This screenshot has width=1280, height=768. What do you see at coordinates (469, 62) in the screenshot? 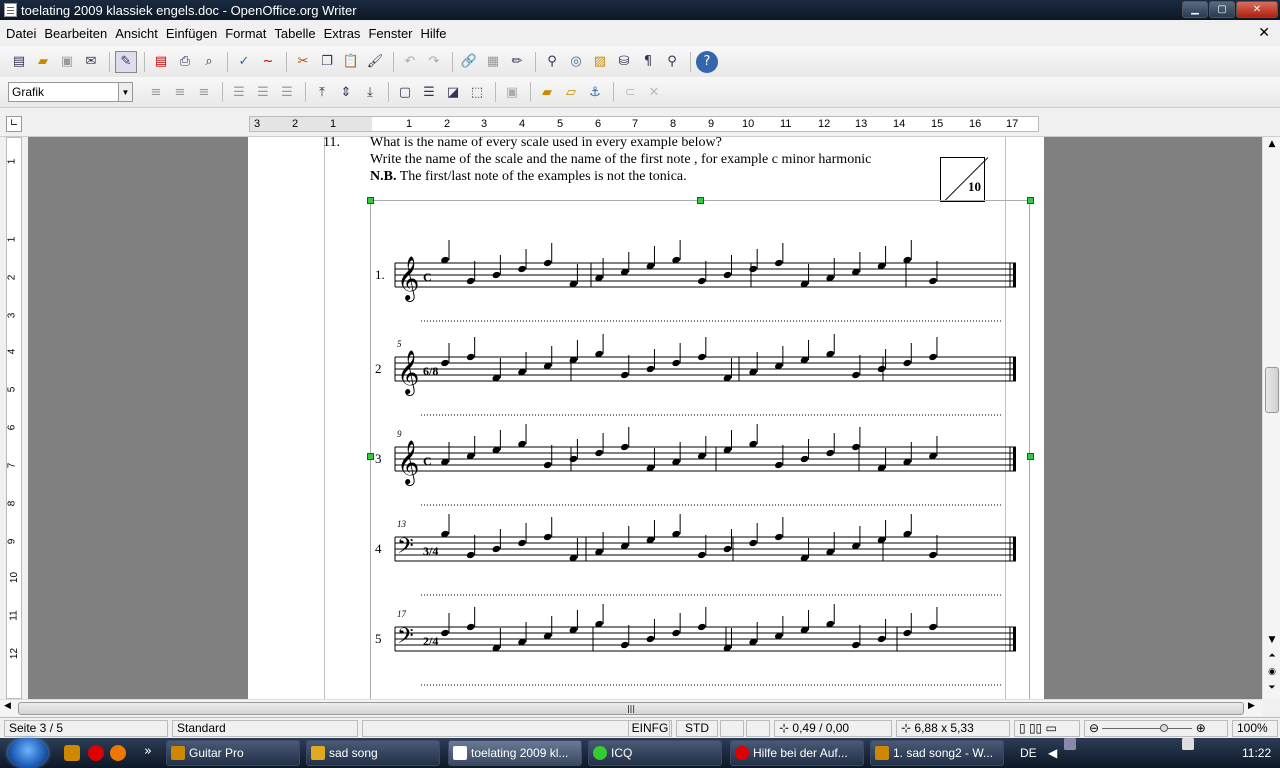
I see `hyperlink-icon: 🔗` at bounding box center [469, 62].